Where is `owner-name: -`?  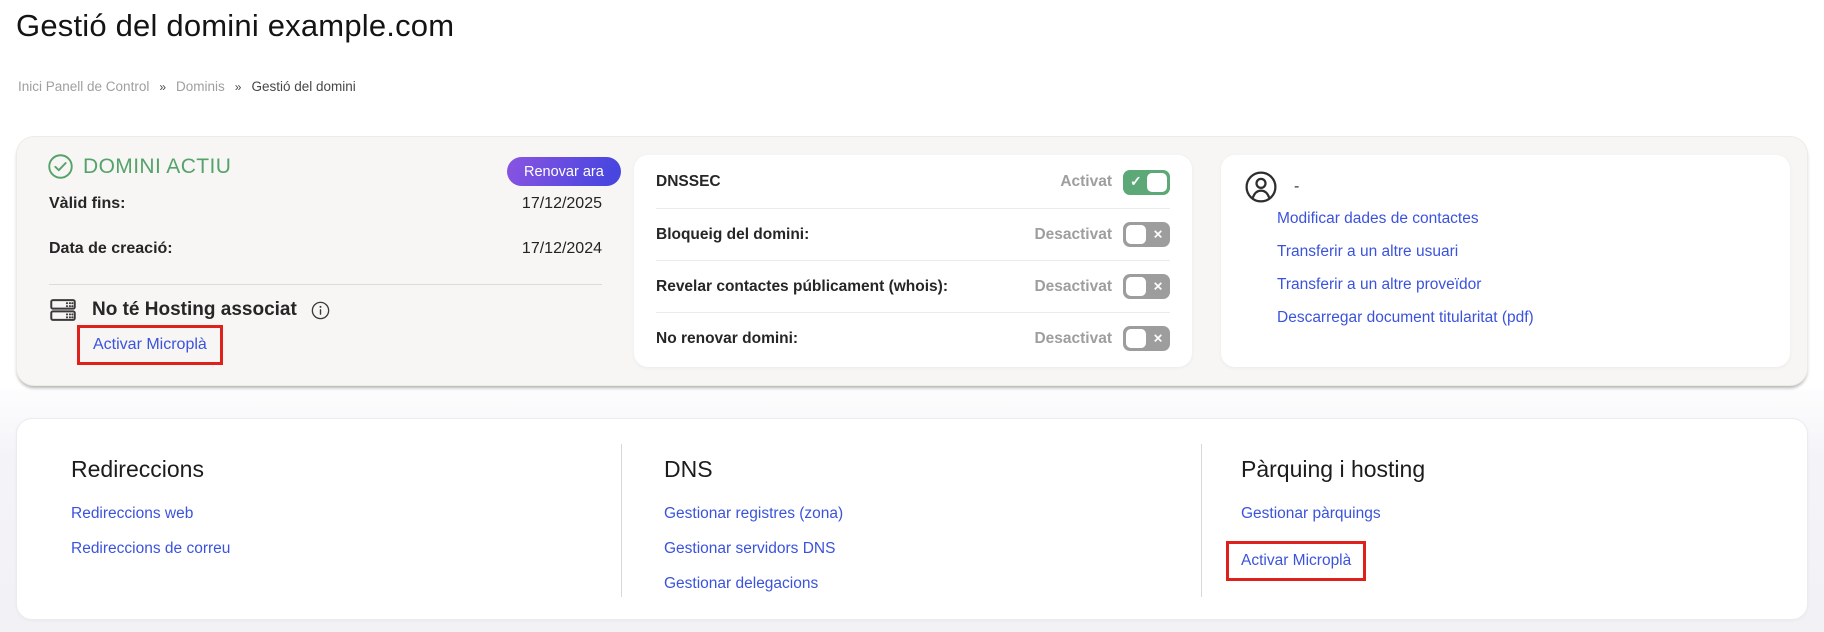
owner-name: - is located at coordinates (1297, 186).